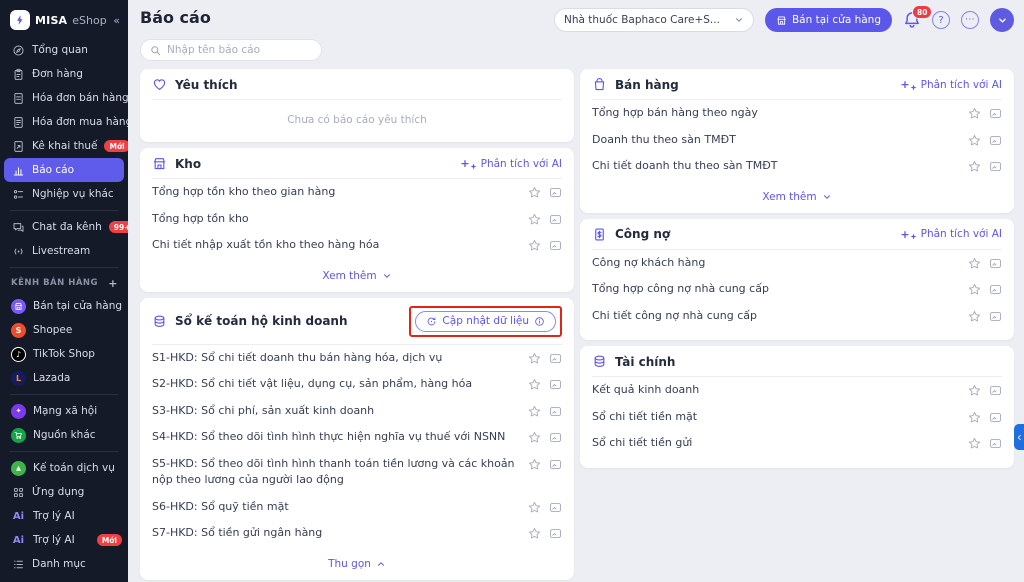 The image size is (1024, 582). What do you see at coordinates (64, 330) in the screenshot?
I see `sidebar-item-shopee: S Shopee` at bounding box center [64, 330].